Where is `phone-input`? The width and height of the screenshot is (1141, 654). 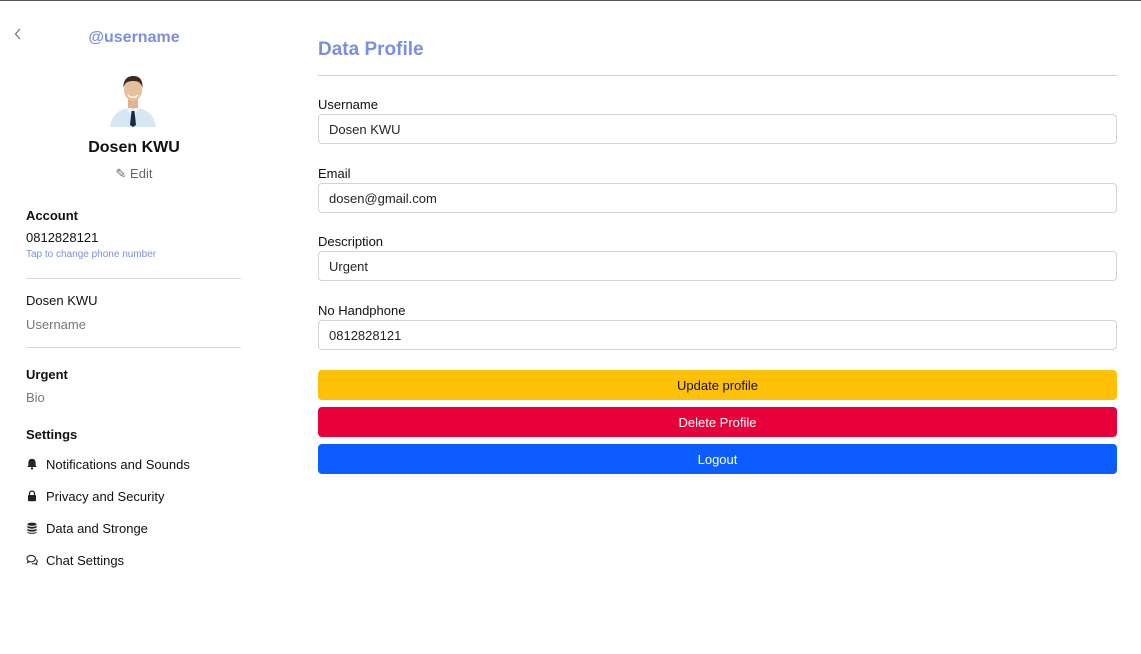
phone-input is located at coordinates (717, 335).